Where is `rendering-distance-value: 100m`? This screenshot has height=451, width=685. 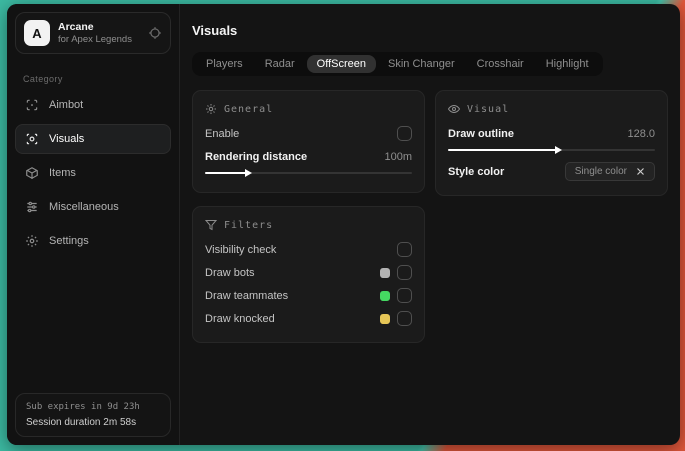 rendering-distance-value: 100m is located at coordinates (398, 156).